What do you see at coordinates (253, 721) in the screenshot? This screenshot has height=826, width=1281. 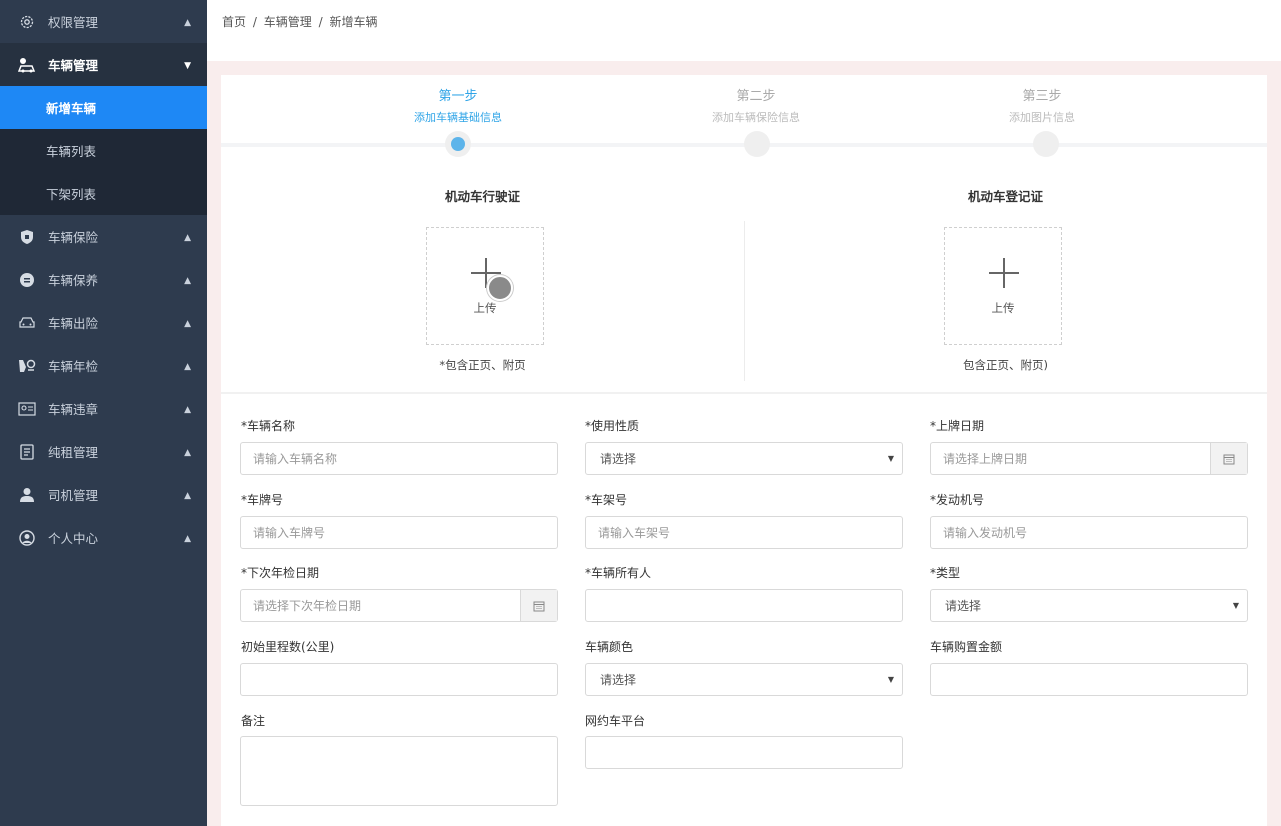 I see `remark-label: 备注` at bounding box center [253, 721].